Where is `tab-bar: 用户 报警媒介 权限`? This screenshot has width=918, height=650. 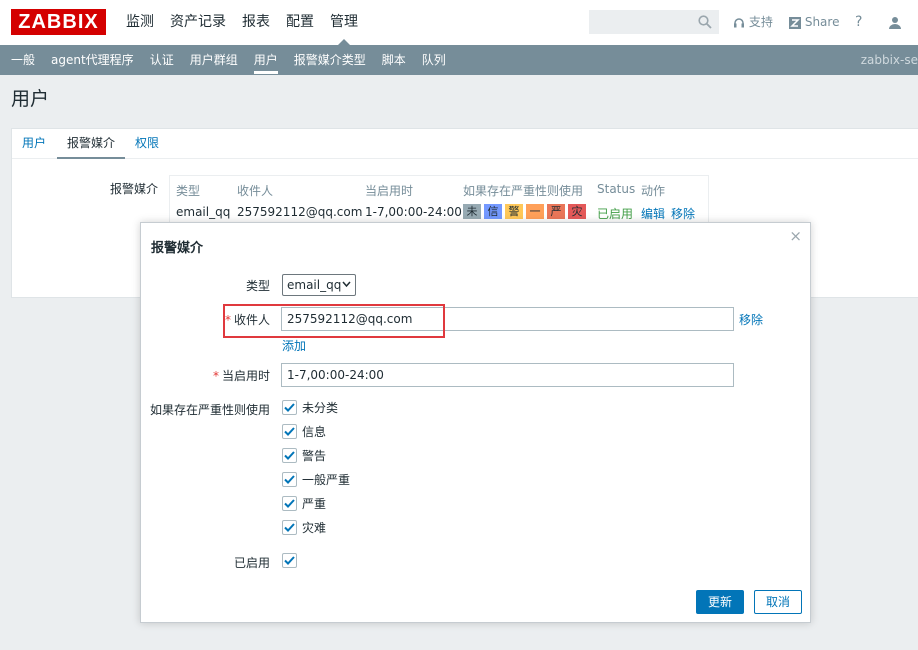
tab-bar: 用户 报警媒介 权限 is located at coordinates (465, 144).